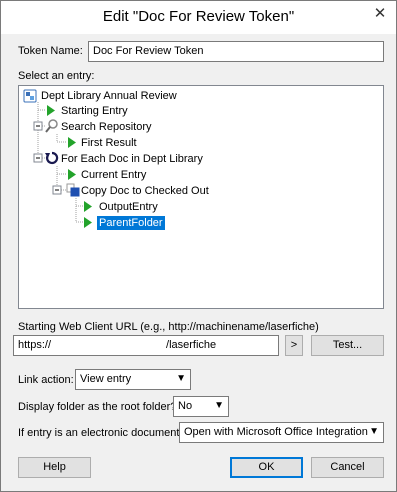 The image size is (397, 492). What do you see at coordinates (201, 406) in the screenshot?
I see `root-folder-select: No ▼` at bounding box center [201, 406].